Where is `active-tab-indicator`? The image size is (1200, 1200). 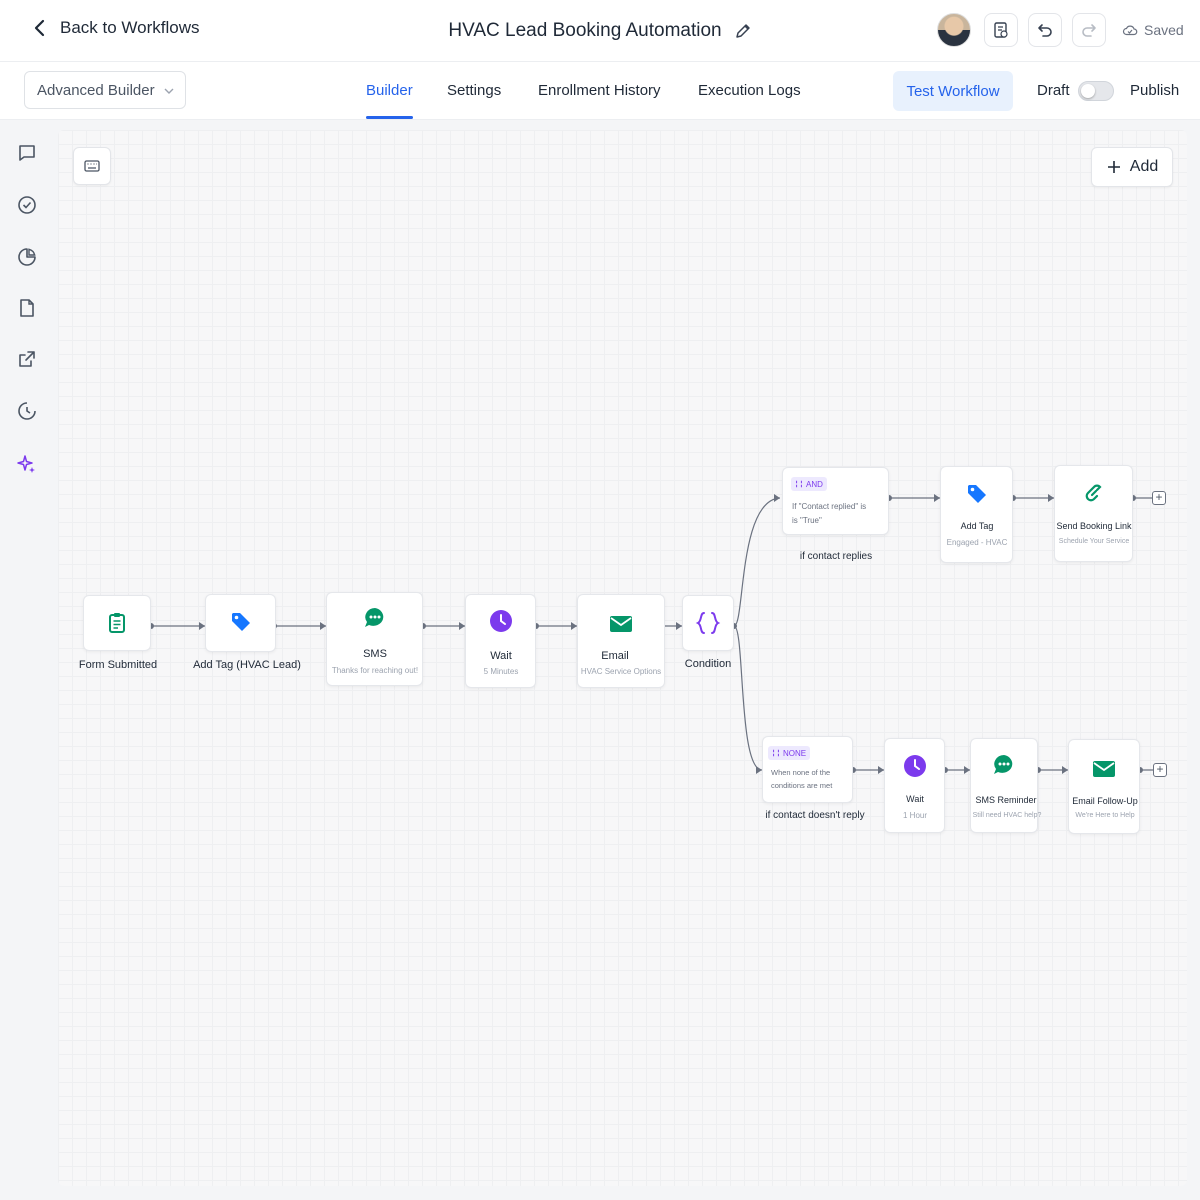 active-tab-indicator is located at coordinates (389, 117).